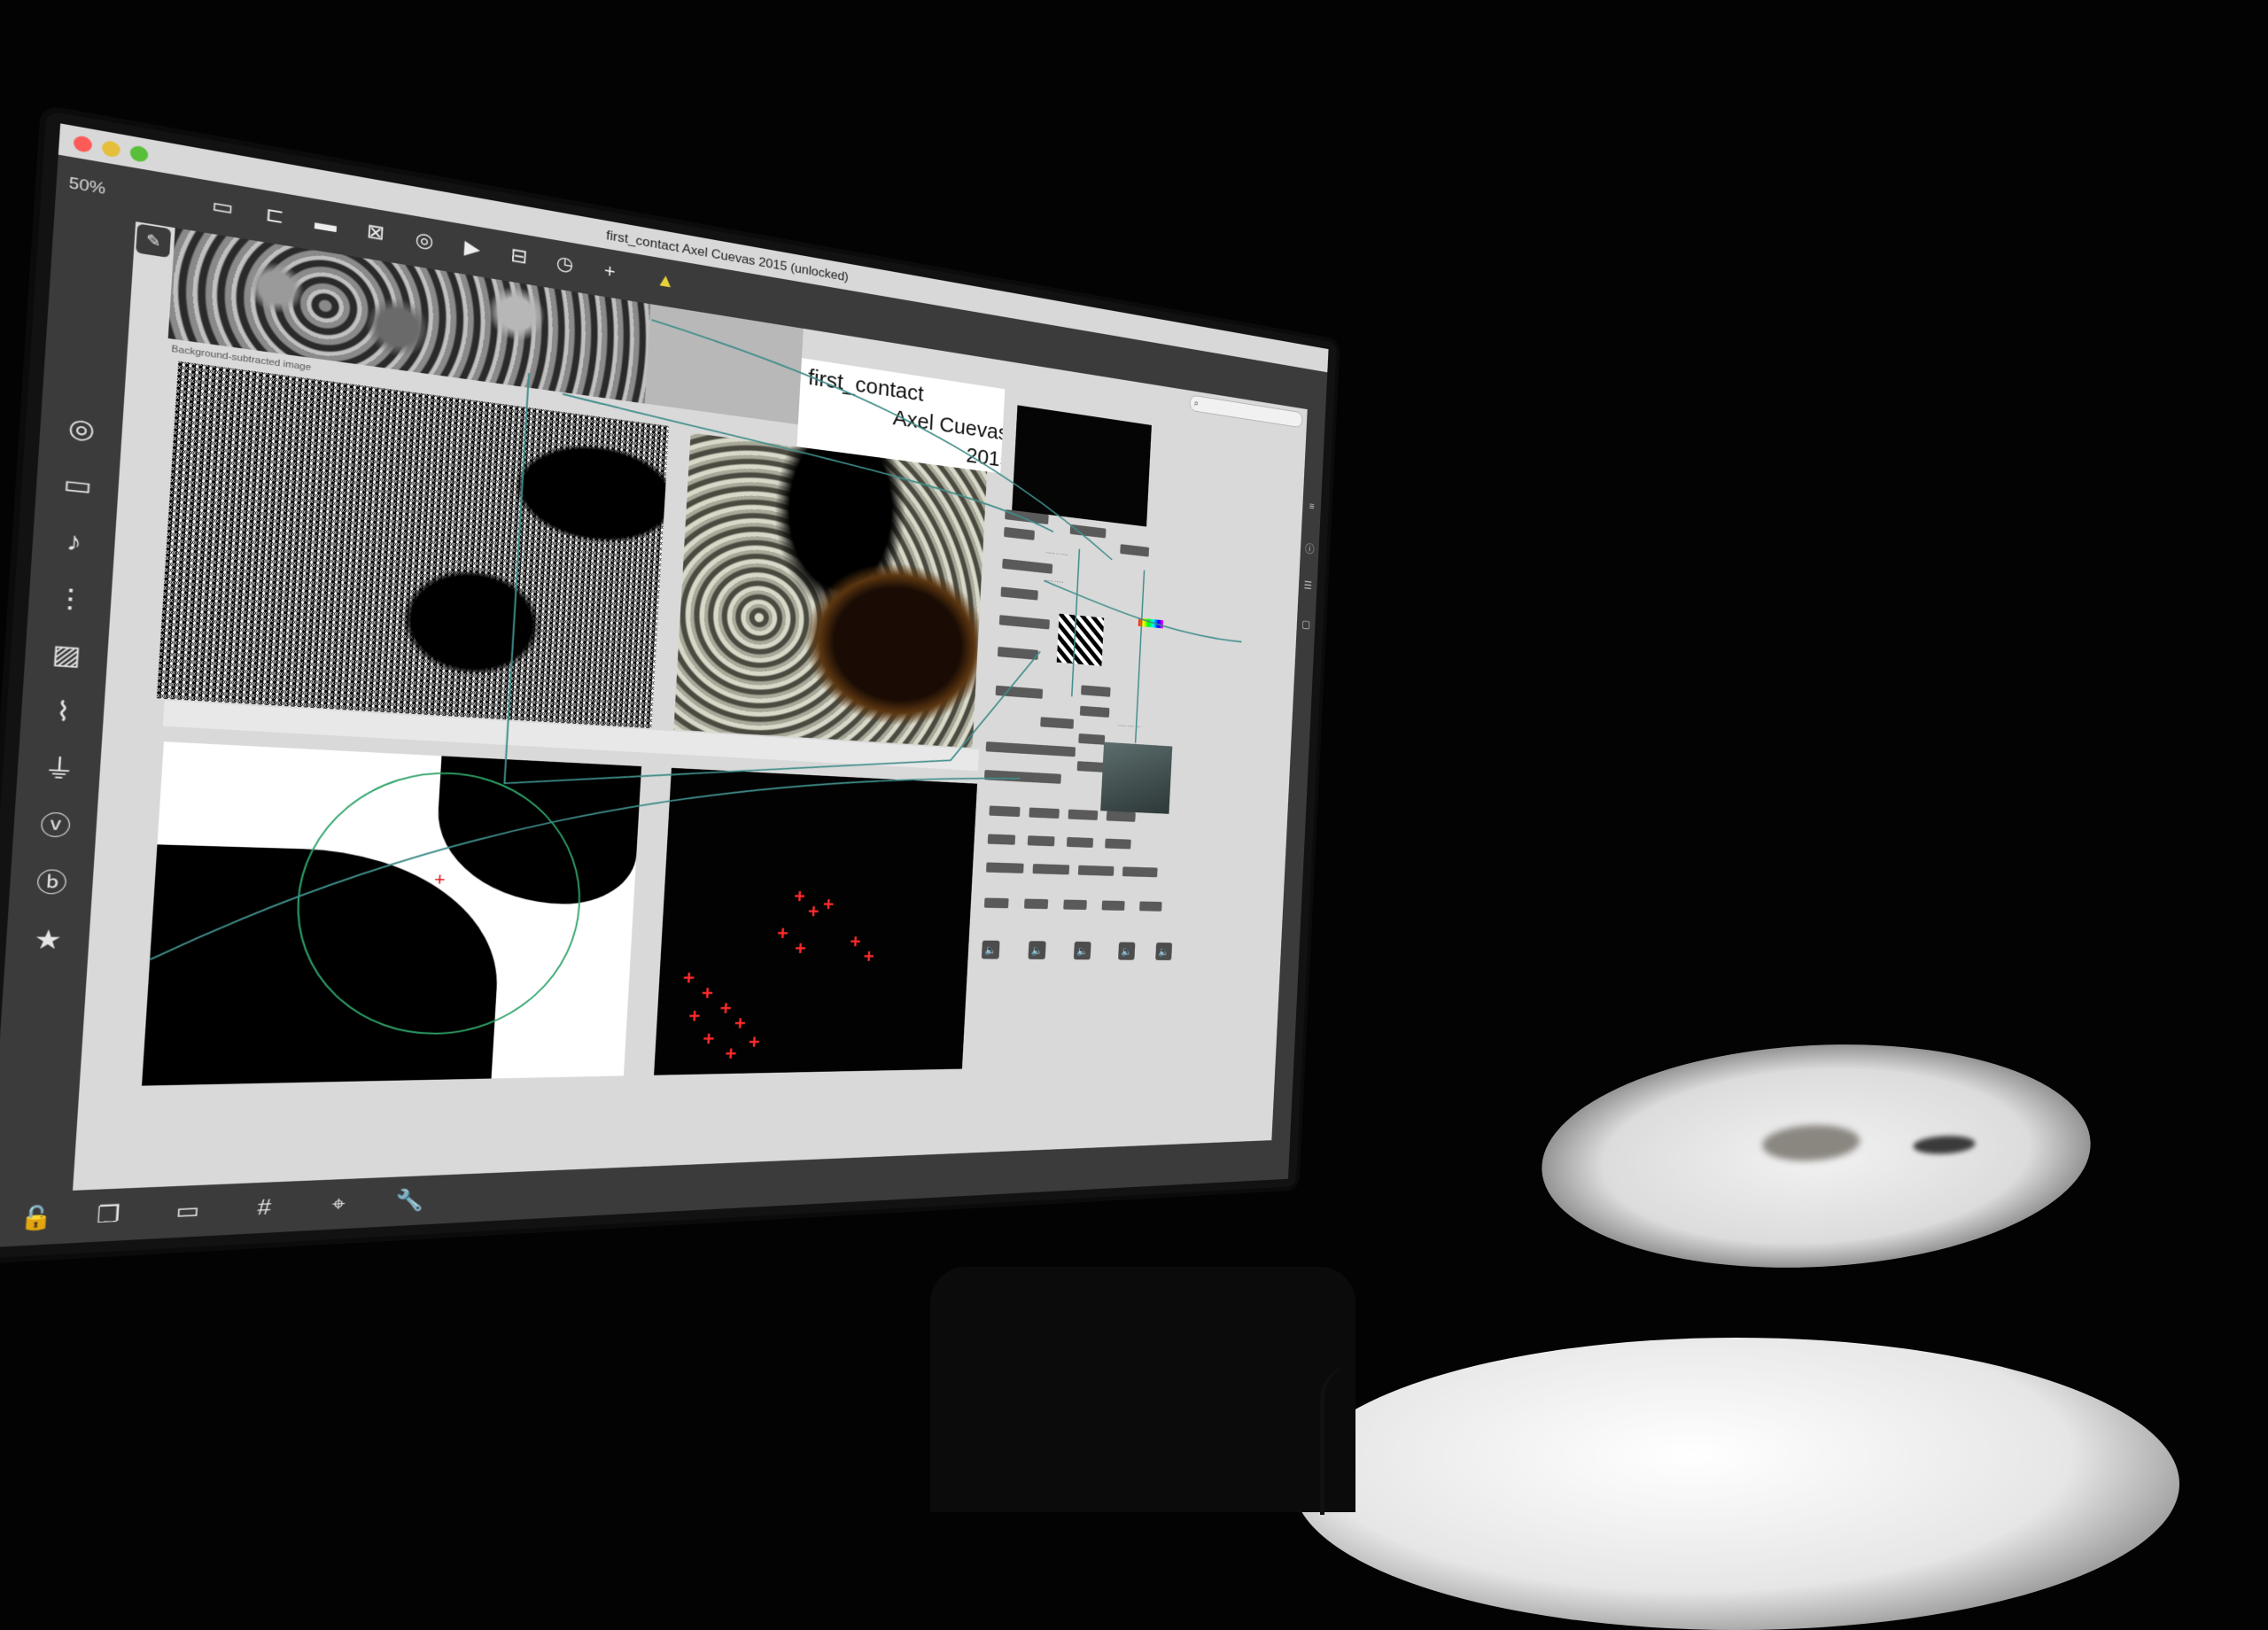  I want to click on paint-icon: ▲, so click(665, 281).